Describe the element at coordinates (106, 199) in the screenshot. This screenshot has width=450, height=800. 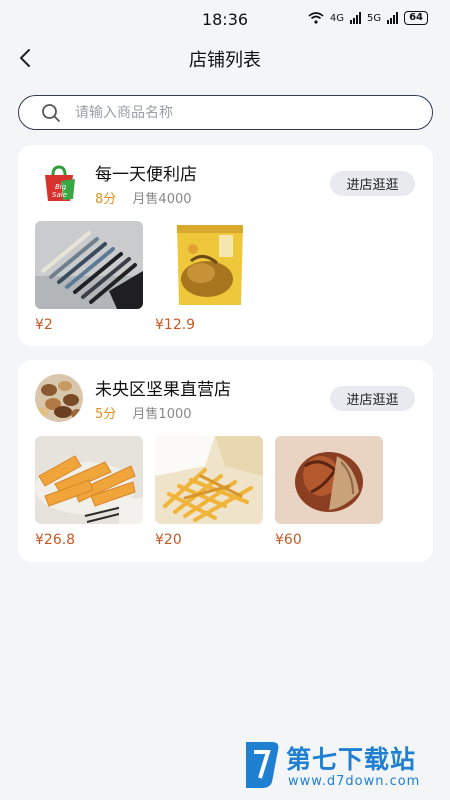
I see `shop-score: 8分` at that location.